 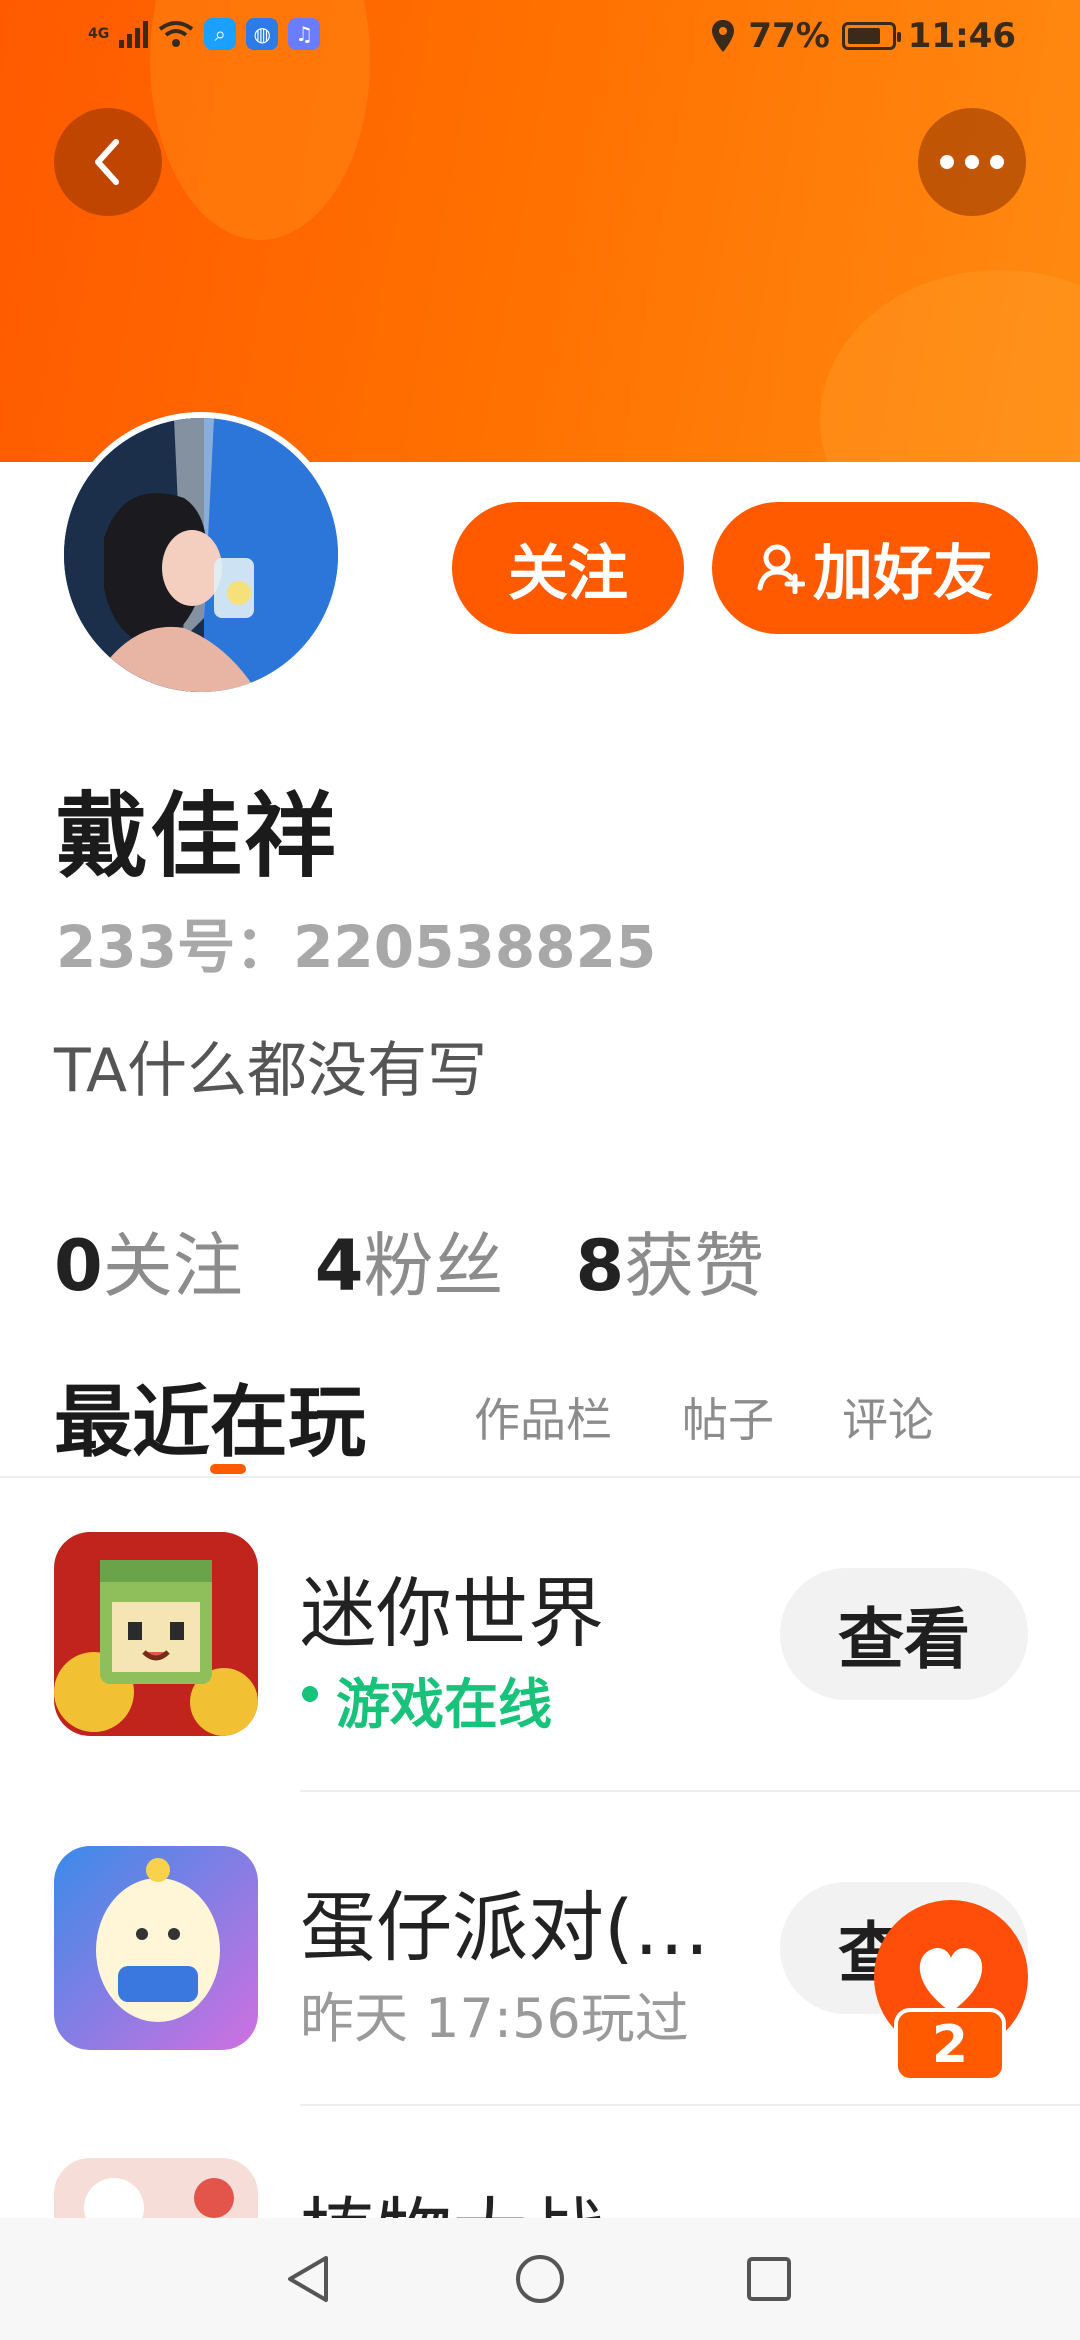 What do you see at coordinates (789, 36) in the screenshot?
I see `battery-percent: 77%` at bounding box center [789, 36].